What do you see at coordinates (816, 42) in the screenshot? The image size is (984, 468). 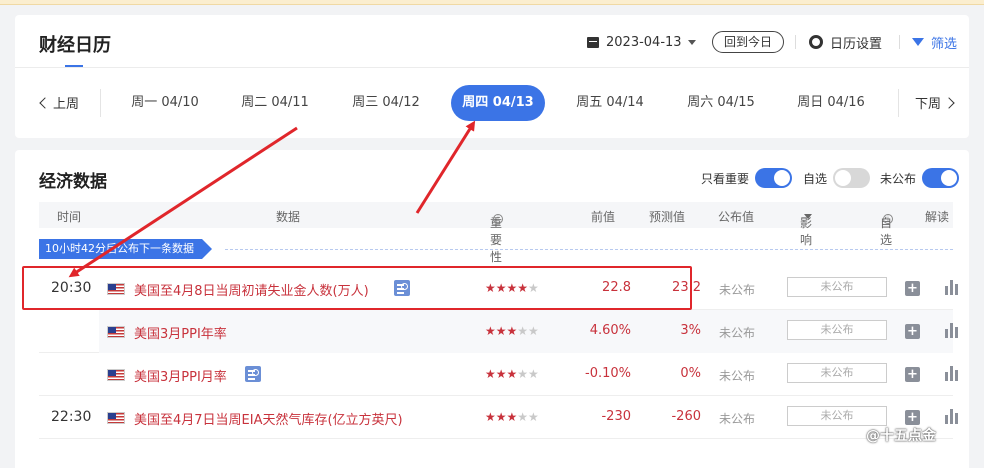 I see `gear-icon` at bounding box center [816, 42].